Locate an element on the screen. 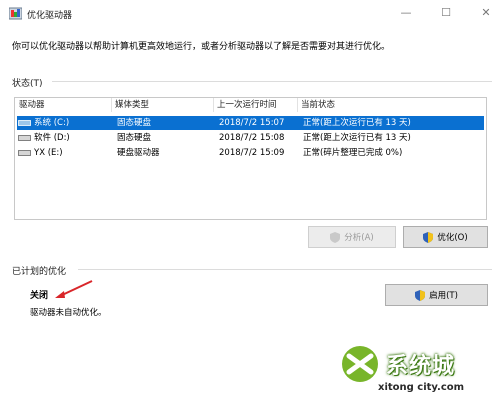  xitongcity-logo-icon is located at coordinates (360, 364).